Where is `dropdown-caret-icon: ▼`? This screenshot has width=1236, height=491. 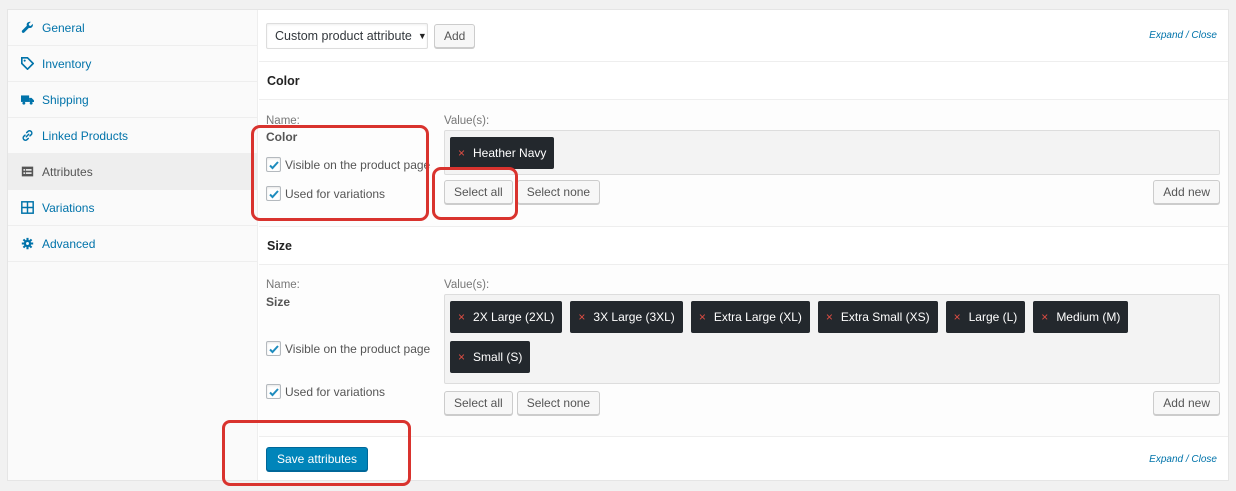
dropdown-caret-icon: ▼ is located at coordinates (422, 35).